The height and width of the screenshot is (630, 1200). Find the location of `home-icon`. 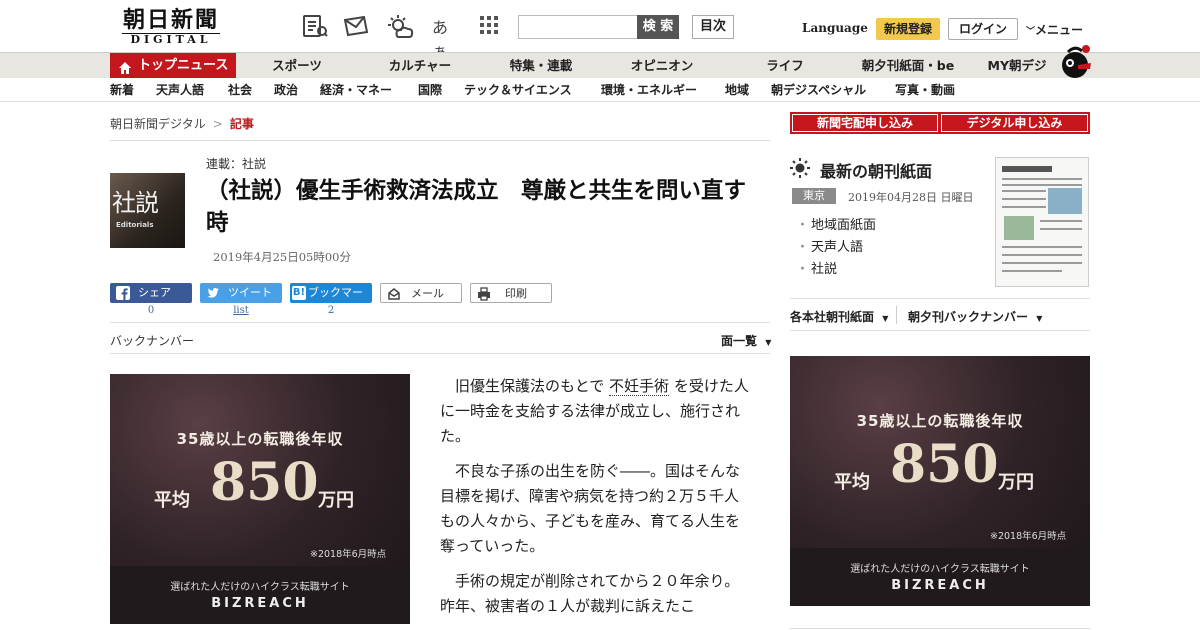

home-icon is located at coordinates (125, 66).